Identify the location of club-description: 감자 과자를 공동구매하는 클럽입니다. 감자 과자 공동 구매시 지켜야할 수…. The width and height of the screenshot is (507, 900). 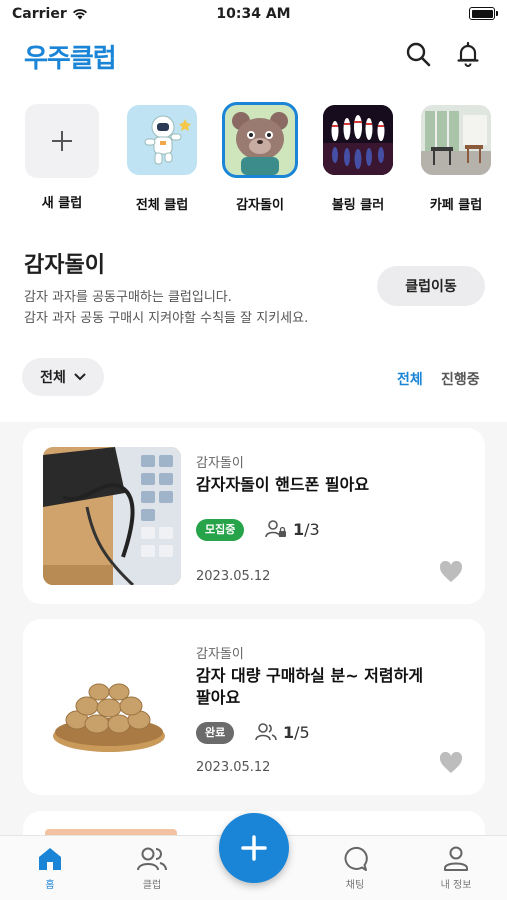
(166, 308).